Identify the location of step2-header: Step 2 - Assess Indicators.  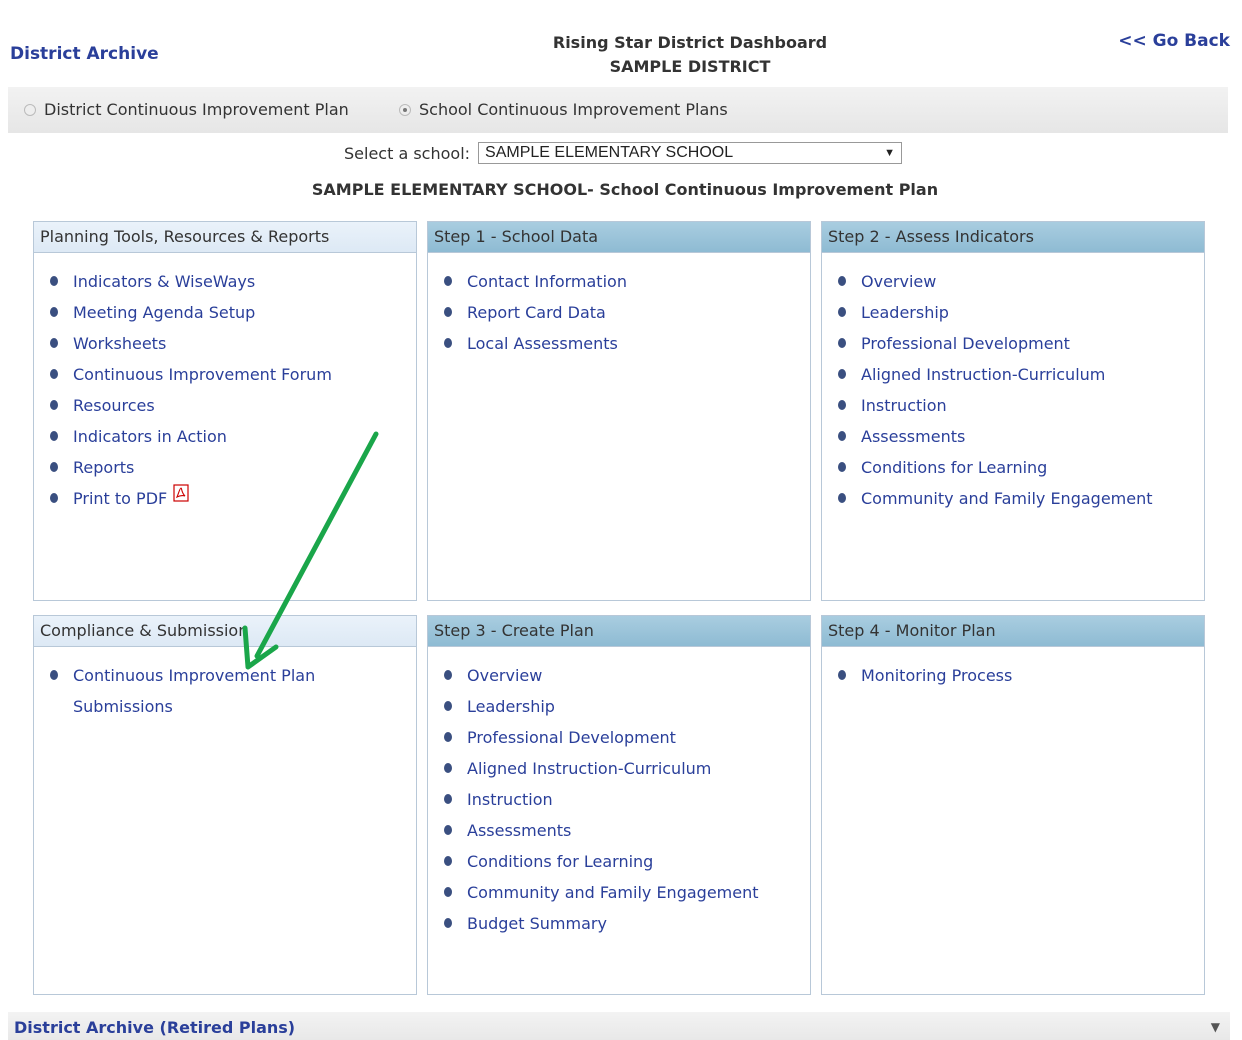
(1013, 237).